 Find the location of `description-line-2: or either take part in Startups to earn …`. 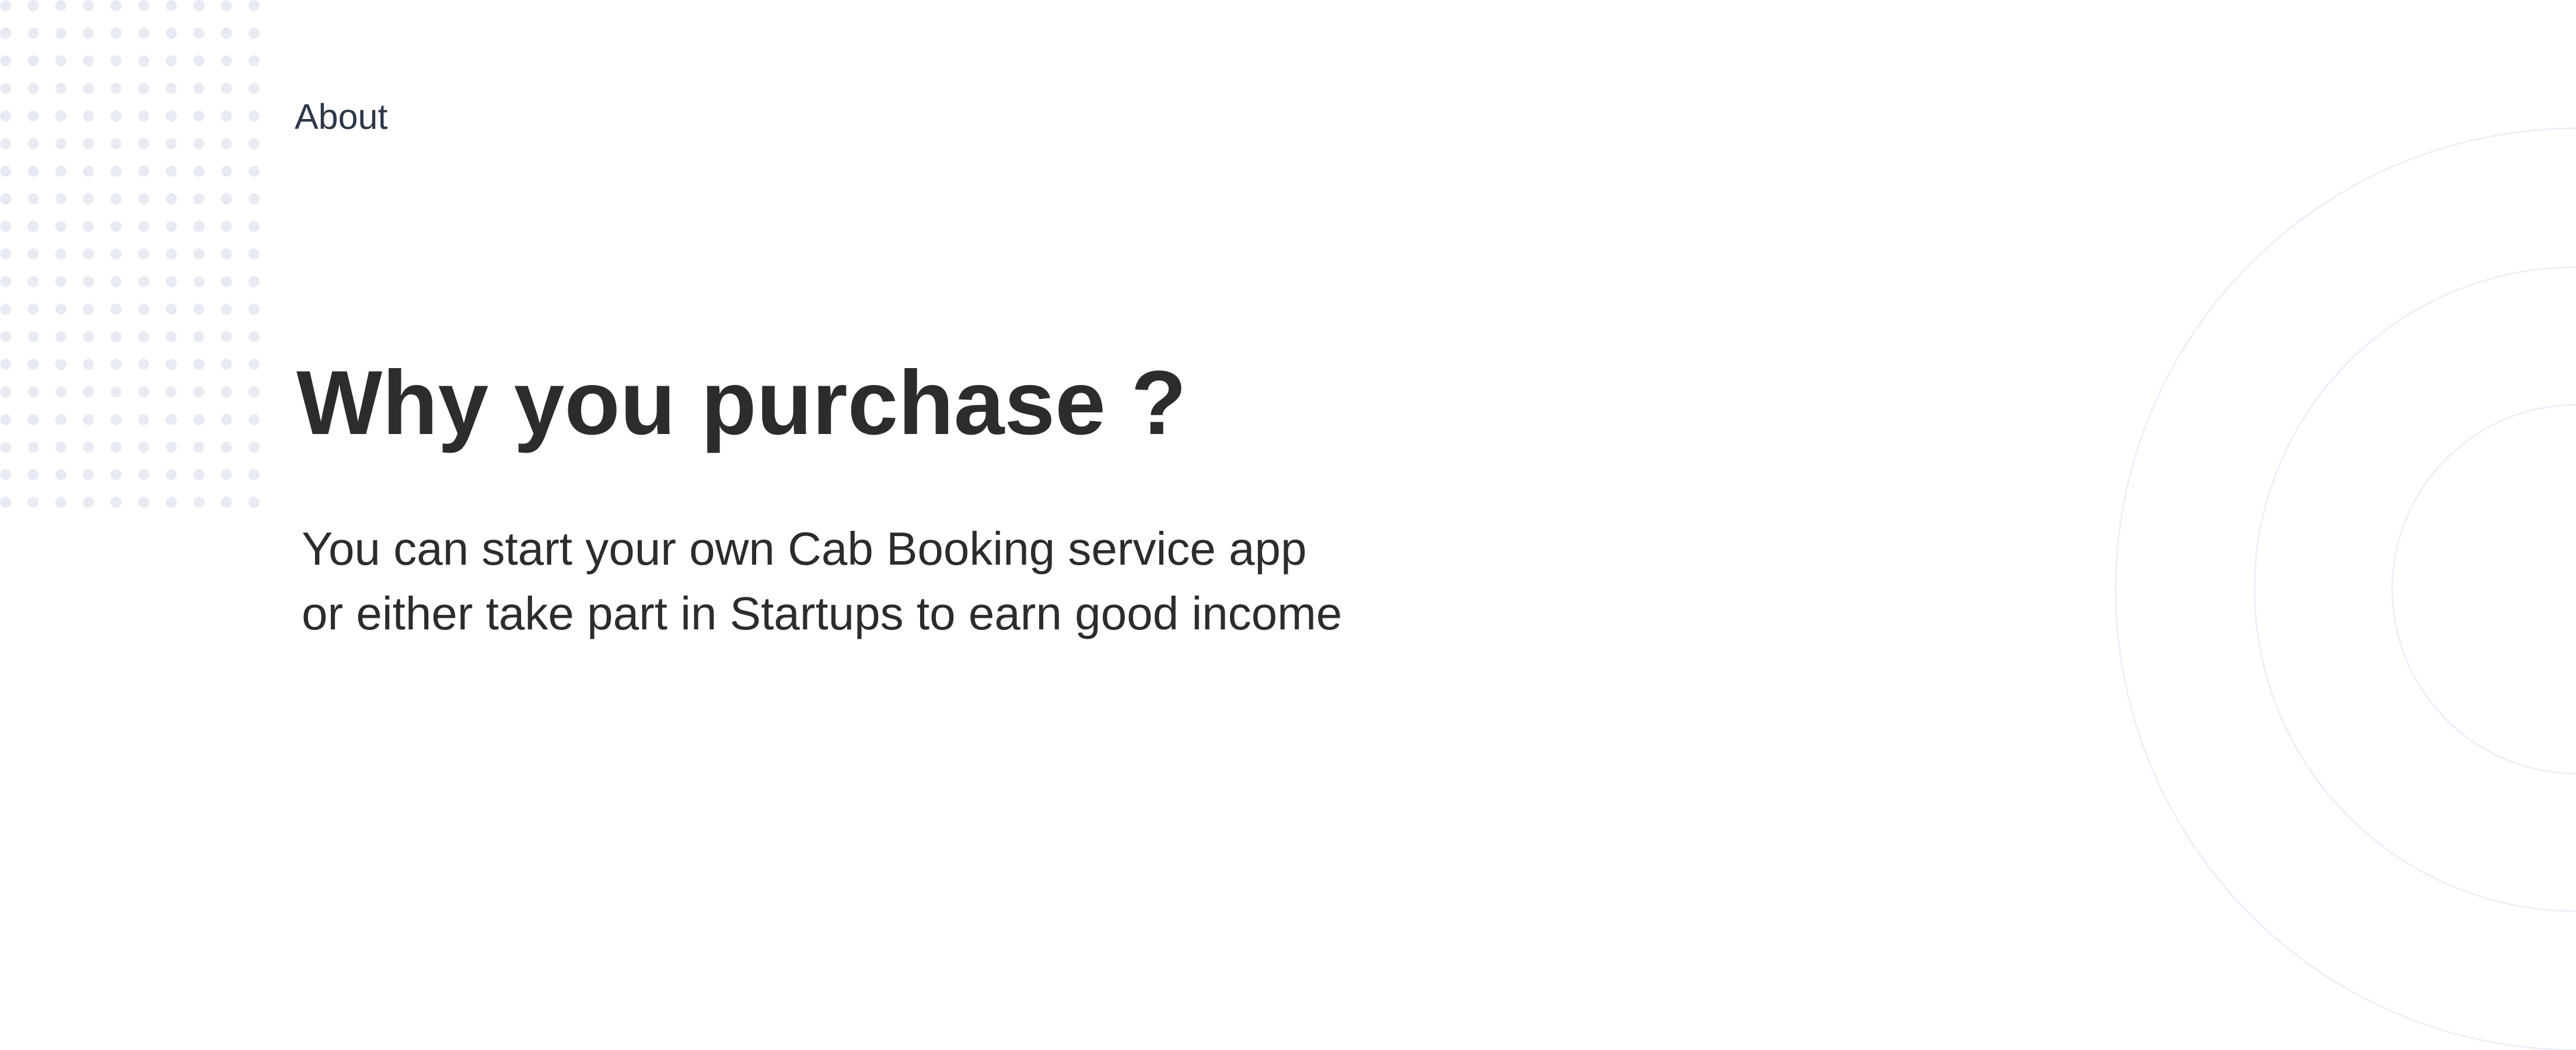

description-line-2: or either take part in Startups to earn … is located at coordinates (822, 613).